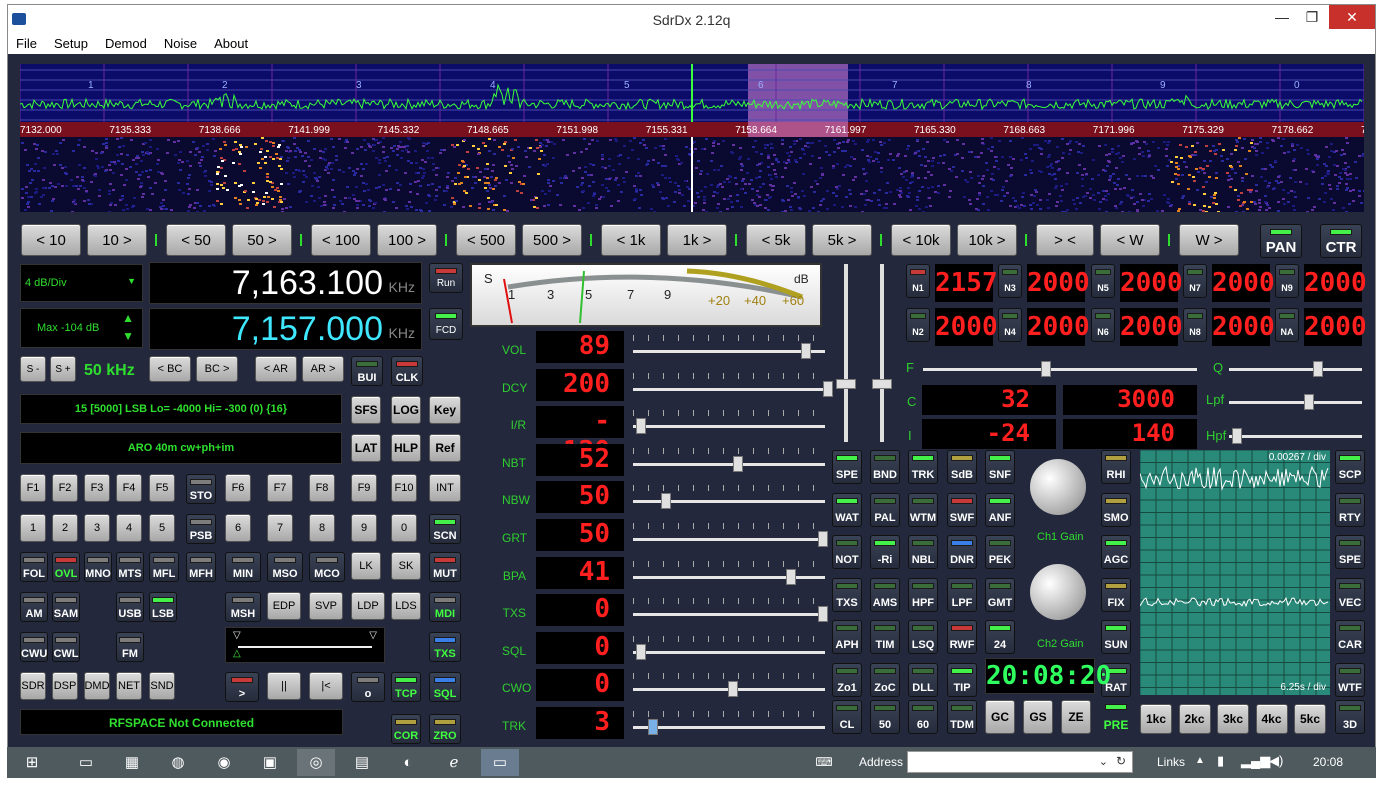 The image size is (1383, 785). Describe the element at coordinates (1116, 552) in the screenshot. I see `right-button-agc: AGC` at that location.